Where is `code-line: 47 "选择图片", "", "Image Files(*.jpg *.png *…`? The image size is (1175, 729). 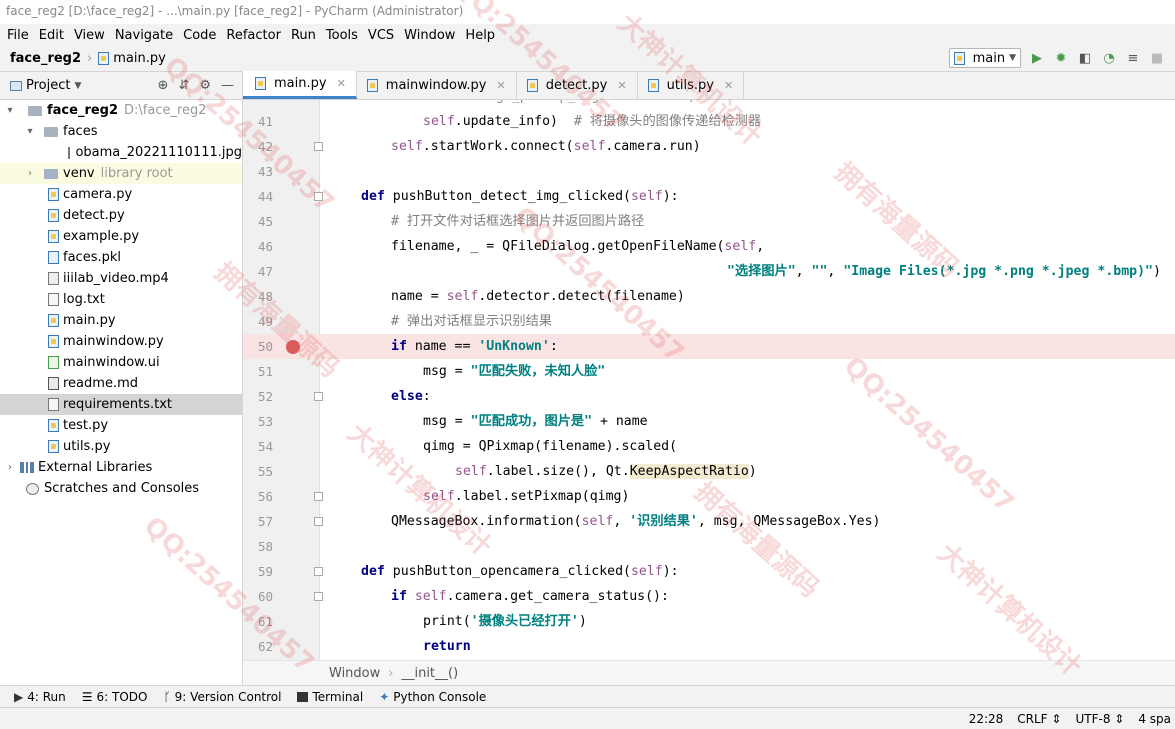
code-line: 47 "选择图片", "", "Image Files(*.jpg *.png *… is located at coordinates (709, 271).